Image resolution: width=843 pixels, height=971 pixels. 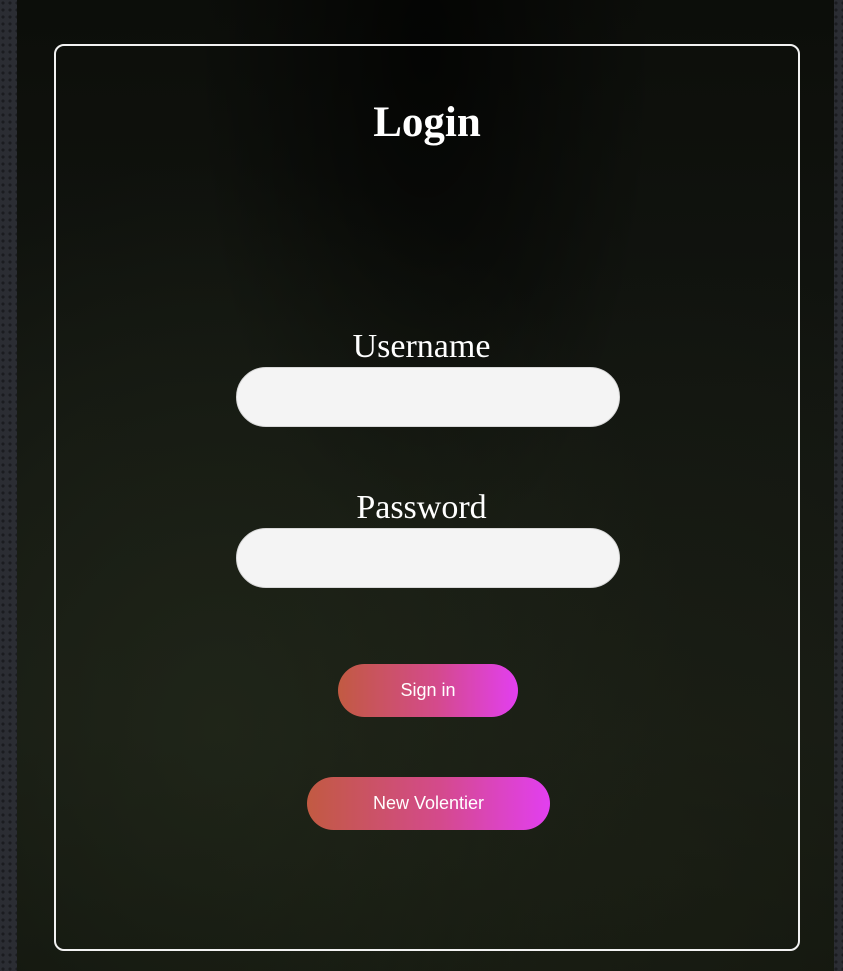 What do you see at coordinates (421, 507) in the screenshot?
I see `password-label: Password` at bounding box center [421, 507].